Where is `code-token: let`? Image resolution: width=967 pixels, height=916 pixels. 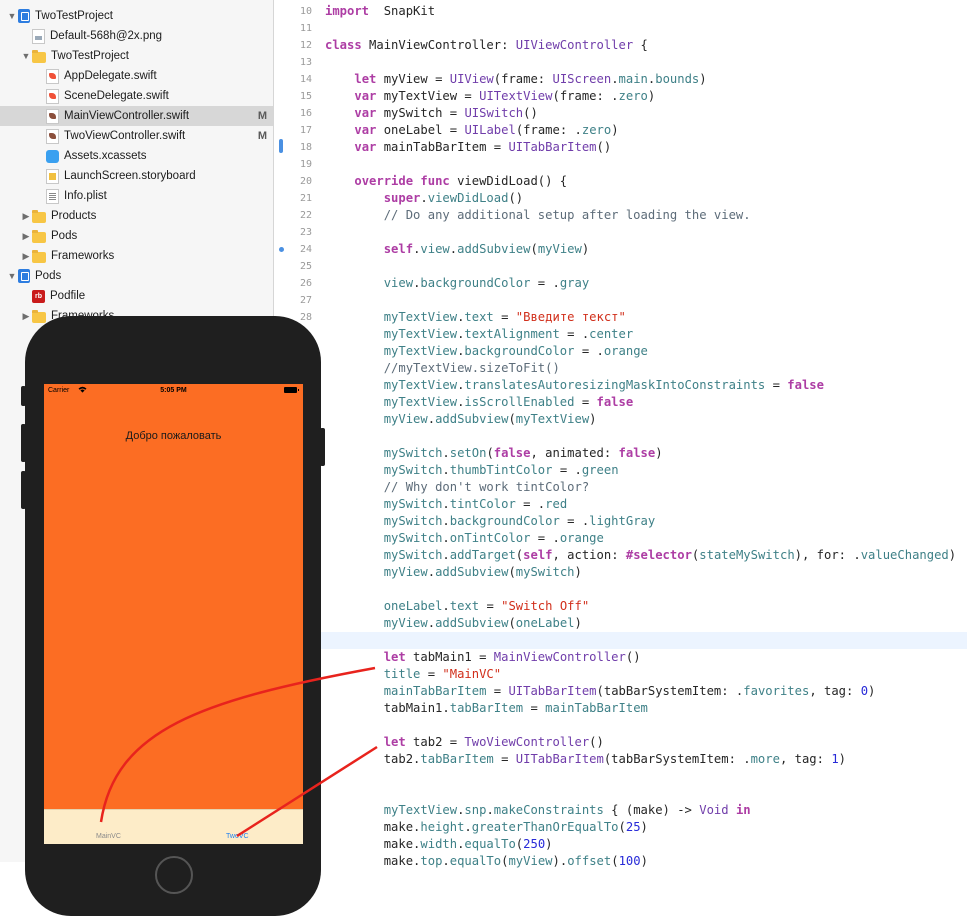 code-token: let is located at coordinates (365, 79).